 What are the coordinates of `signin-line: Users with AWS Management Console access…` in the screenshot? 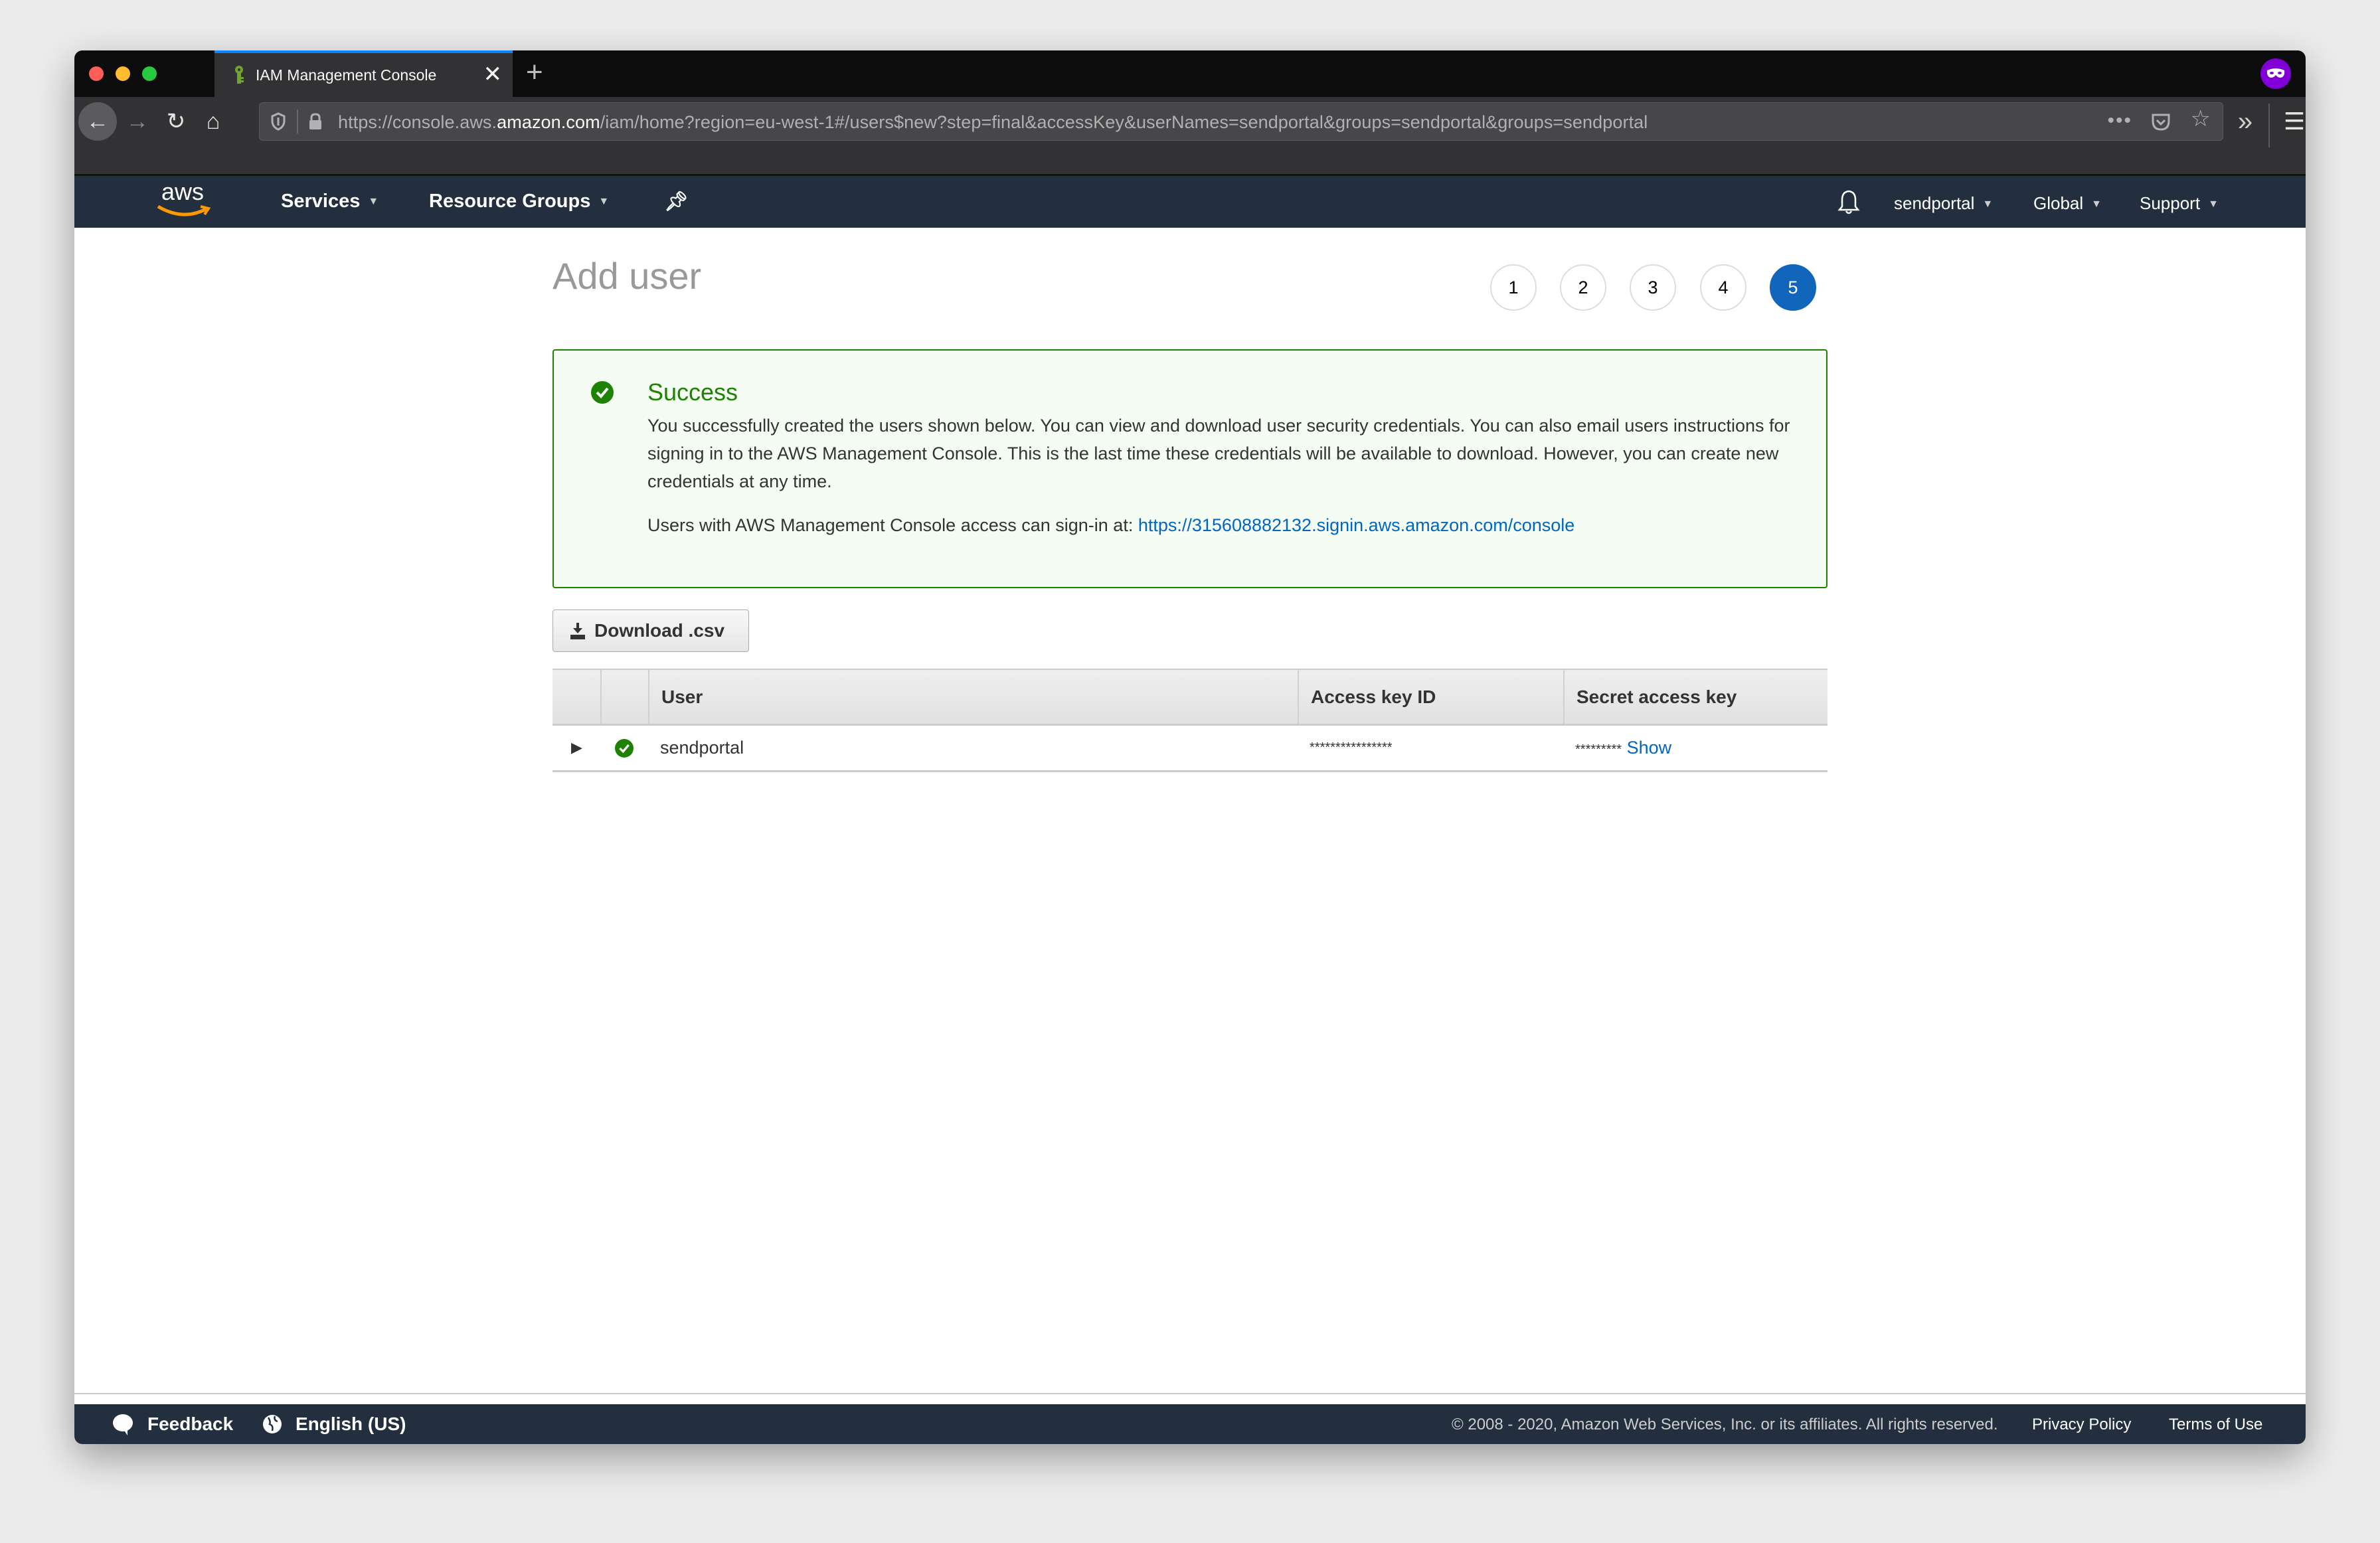 It's located at (1111, 525).